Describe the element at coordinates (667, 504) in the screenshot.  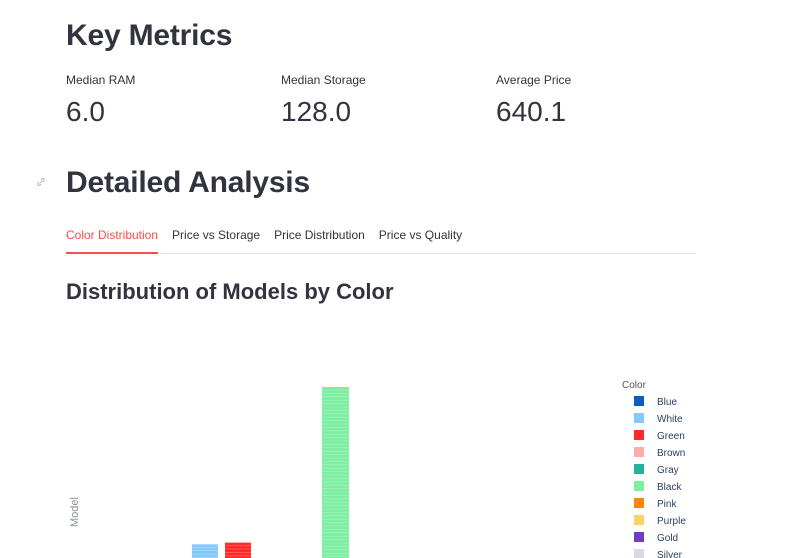
I see `legend-label-pink: Pink` at that location.